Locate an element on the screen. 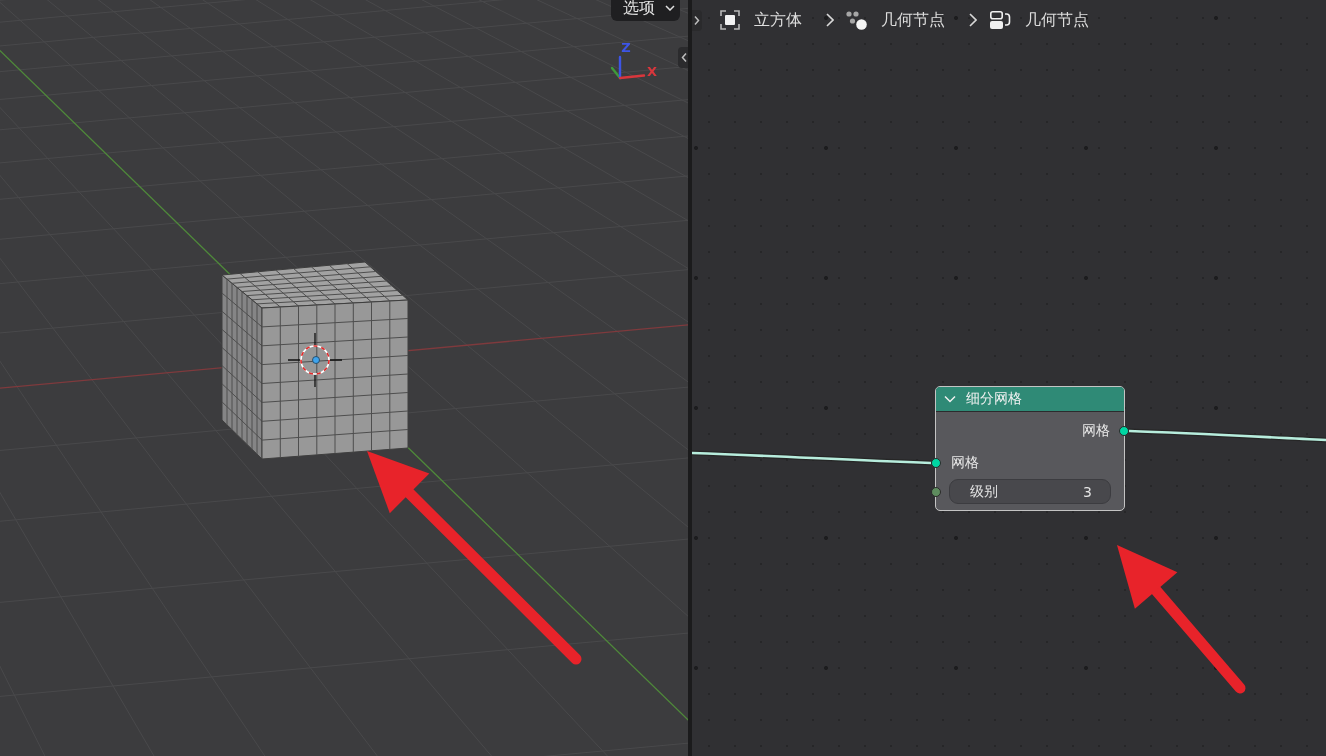 Image resolution: width=1326 pixels, height=756 pixels. axis-lines-icon is located at coordinates (628, 67).